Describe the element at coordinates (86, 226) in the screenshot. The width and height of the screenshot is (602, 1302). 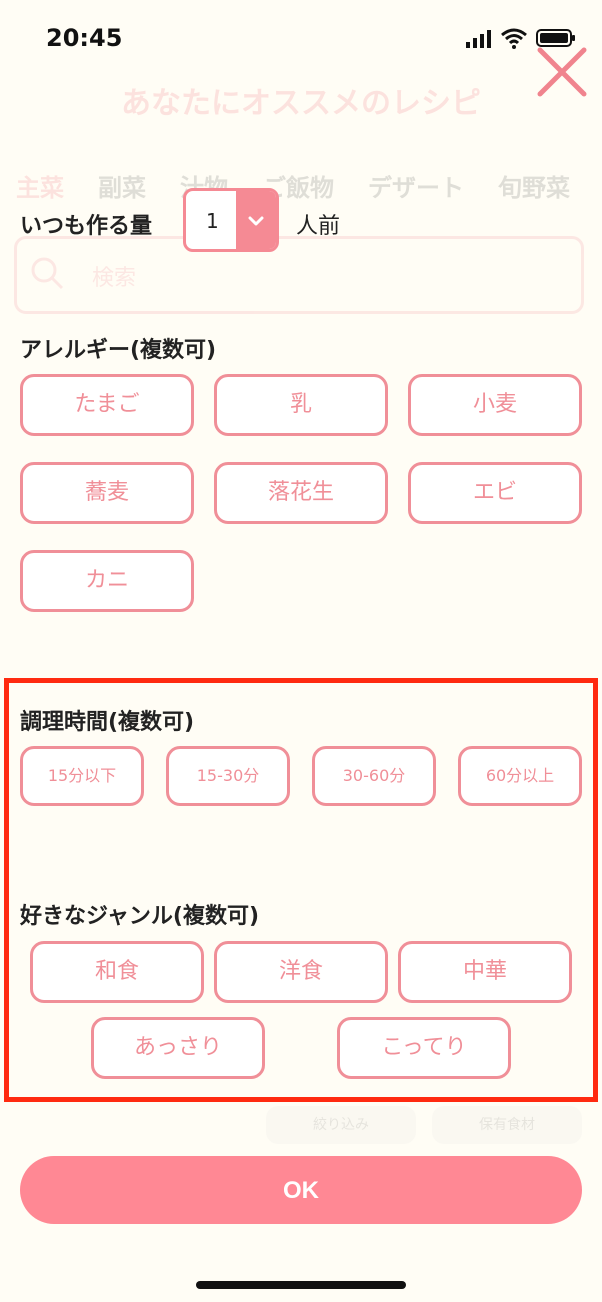
I see `amount-label: いつも作る量` at that location.